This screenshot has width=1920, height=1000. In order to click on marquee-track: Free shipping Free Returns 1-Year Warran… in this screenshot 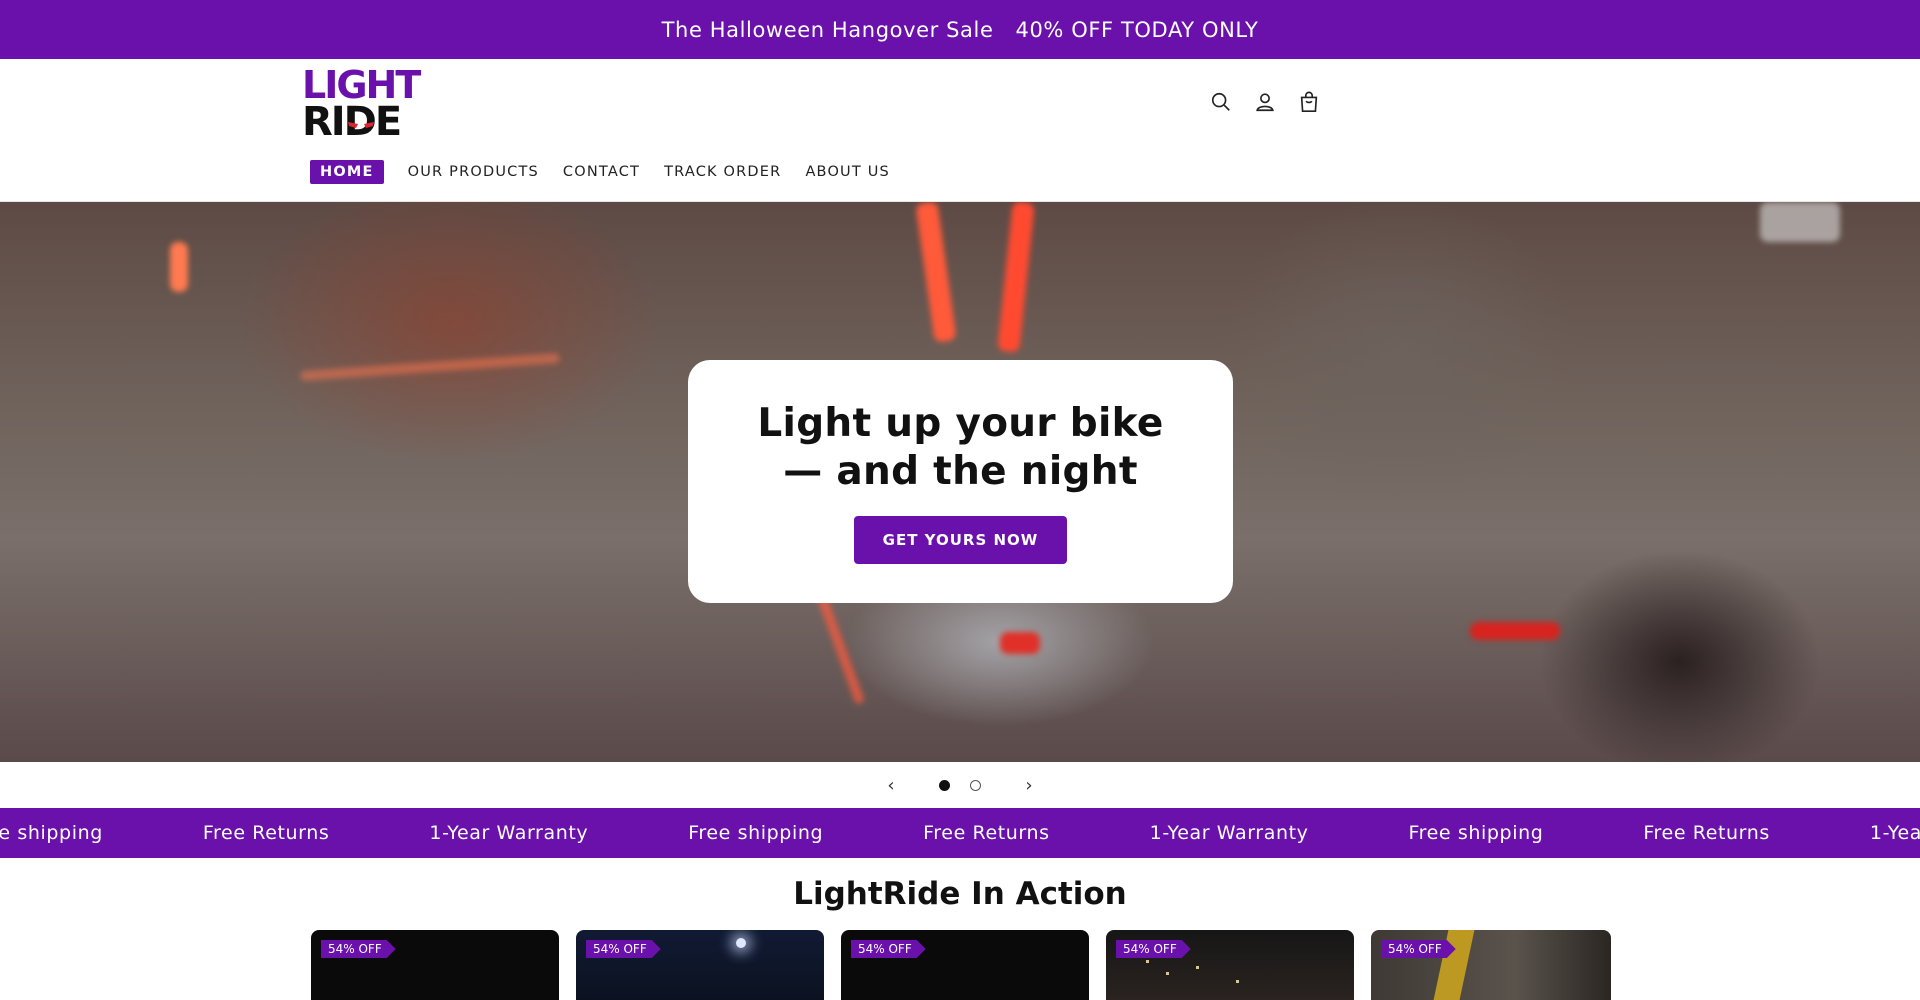, I will do `click(960, 833)`.